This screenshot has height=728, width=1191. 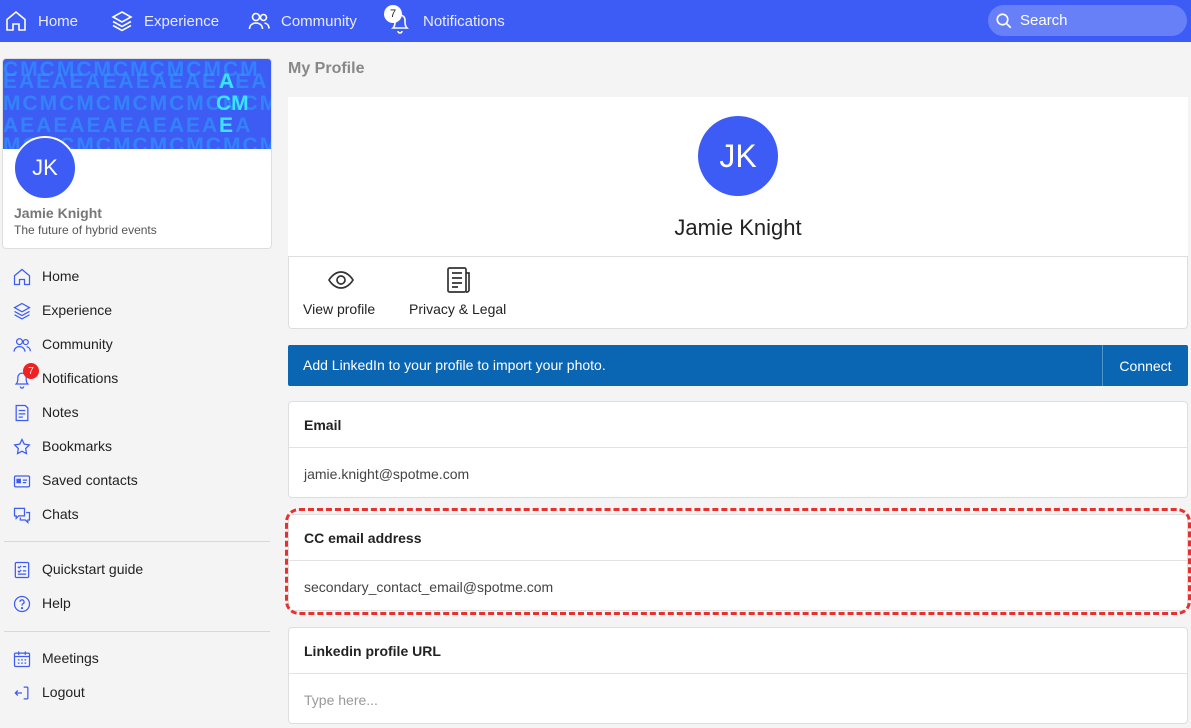 I want to click on sidebar-item-label: Notifications, so click(x=80, y=378).